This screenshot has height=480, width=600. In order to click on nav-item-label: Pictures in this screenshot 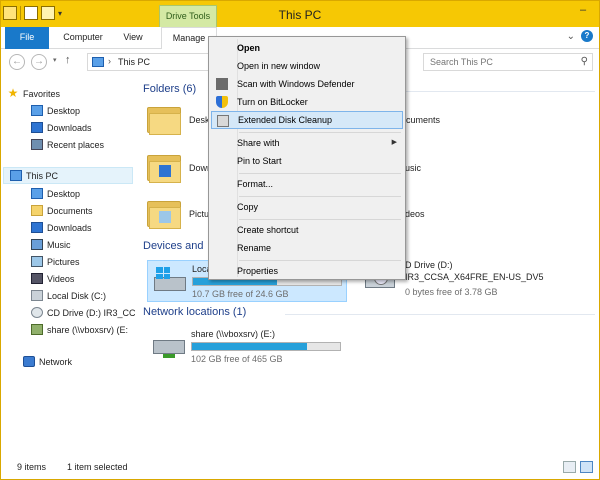, I will do `click(63, 261)`.